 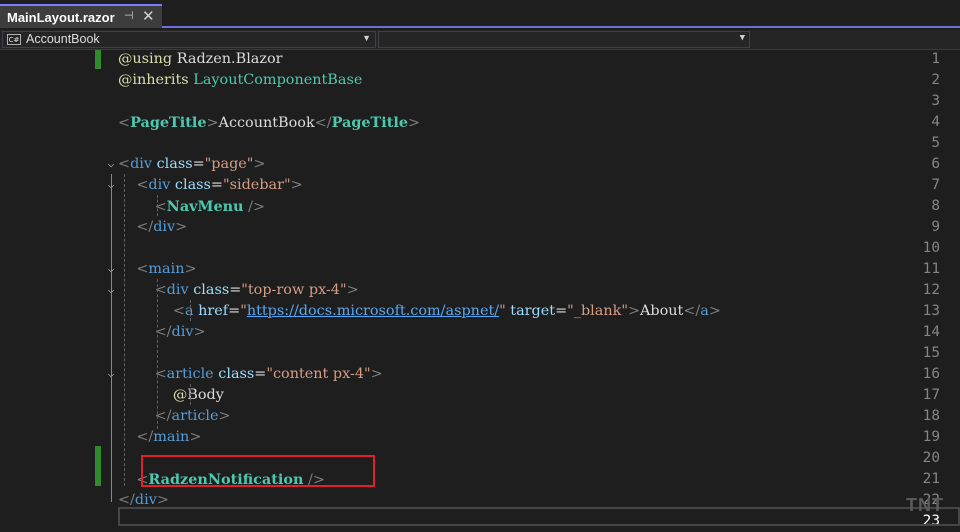 I want to click on code-token: @using, so click(x=145, y=59).